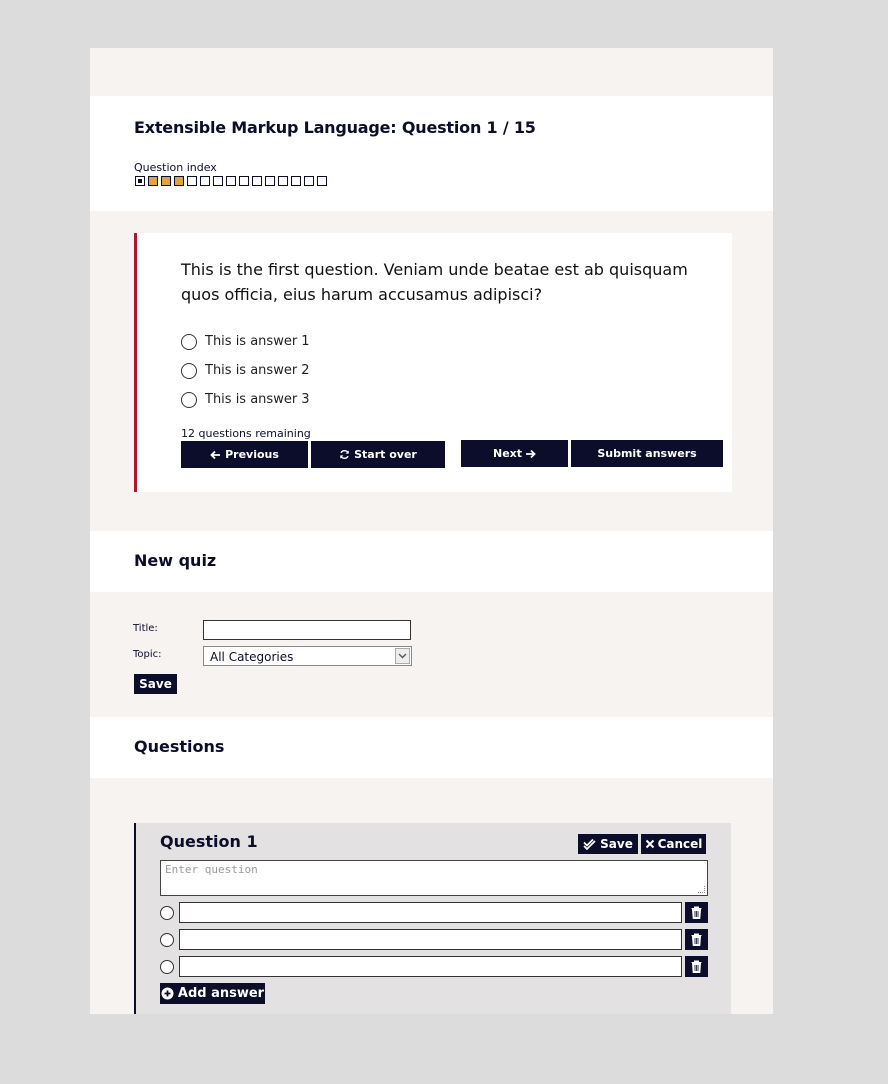 This screenshot has width=888, height=1084. I want to click on previous-button: Previous, so click(244, 454).